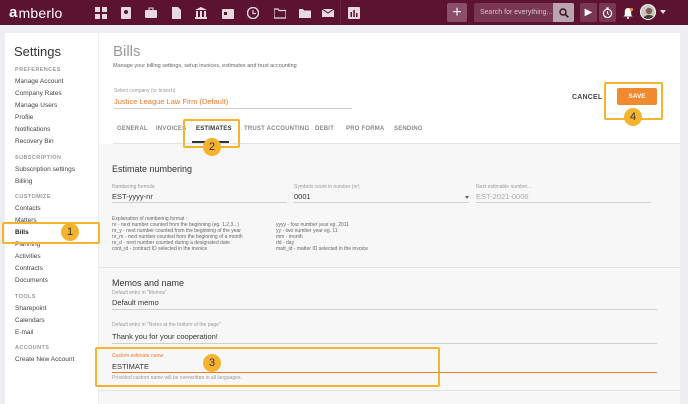 This screenshot has height=404, width=688. What do you see at coordinates (381, 202) in the screenshot?
I see `symbols-count-underline` at bounding box center [381, 202].